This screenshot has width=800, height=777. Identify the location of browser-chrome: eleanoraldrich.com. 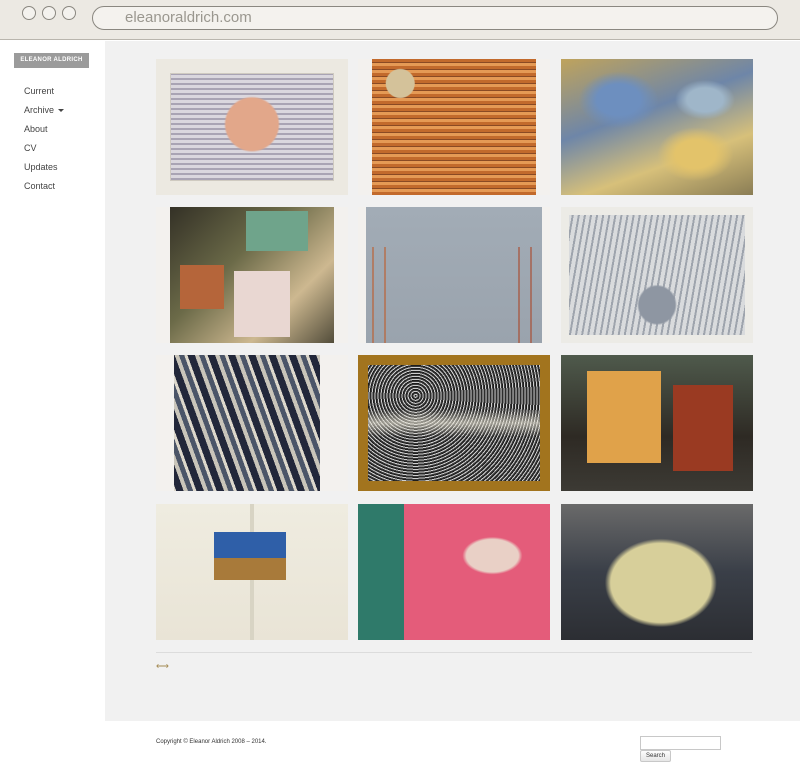
(400, 20).